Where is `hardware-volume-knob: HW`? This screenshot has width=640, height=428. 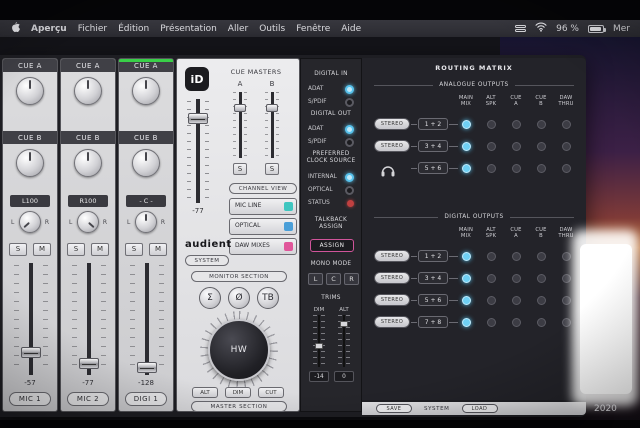 hardware-volume-knob: HW is located at coordinates (239, 350).